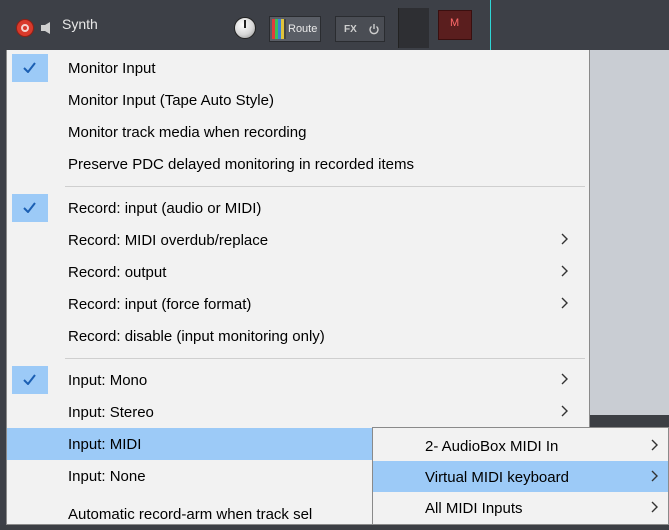 Image resolution: width=669 pixels, height=530 pixels. What do you see at coordinates (245, 28) in the screenshot?
I see `volume-knob` at bounding box center [245, 28].